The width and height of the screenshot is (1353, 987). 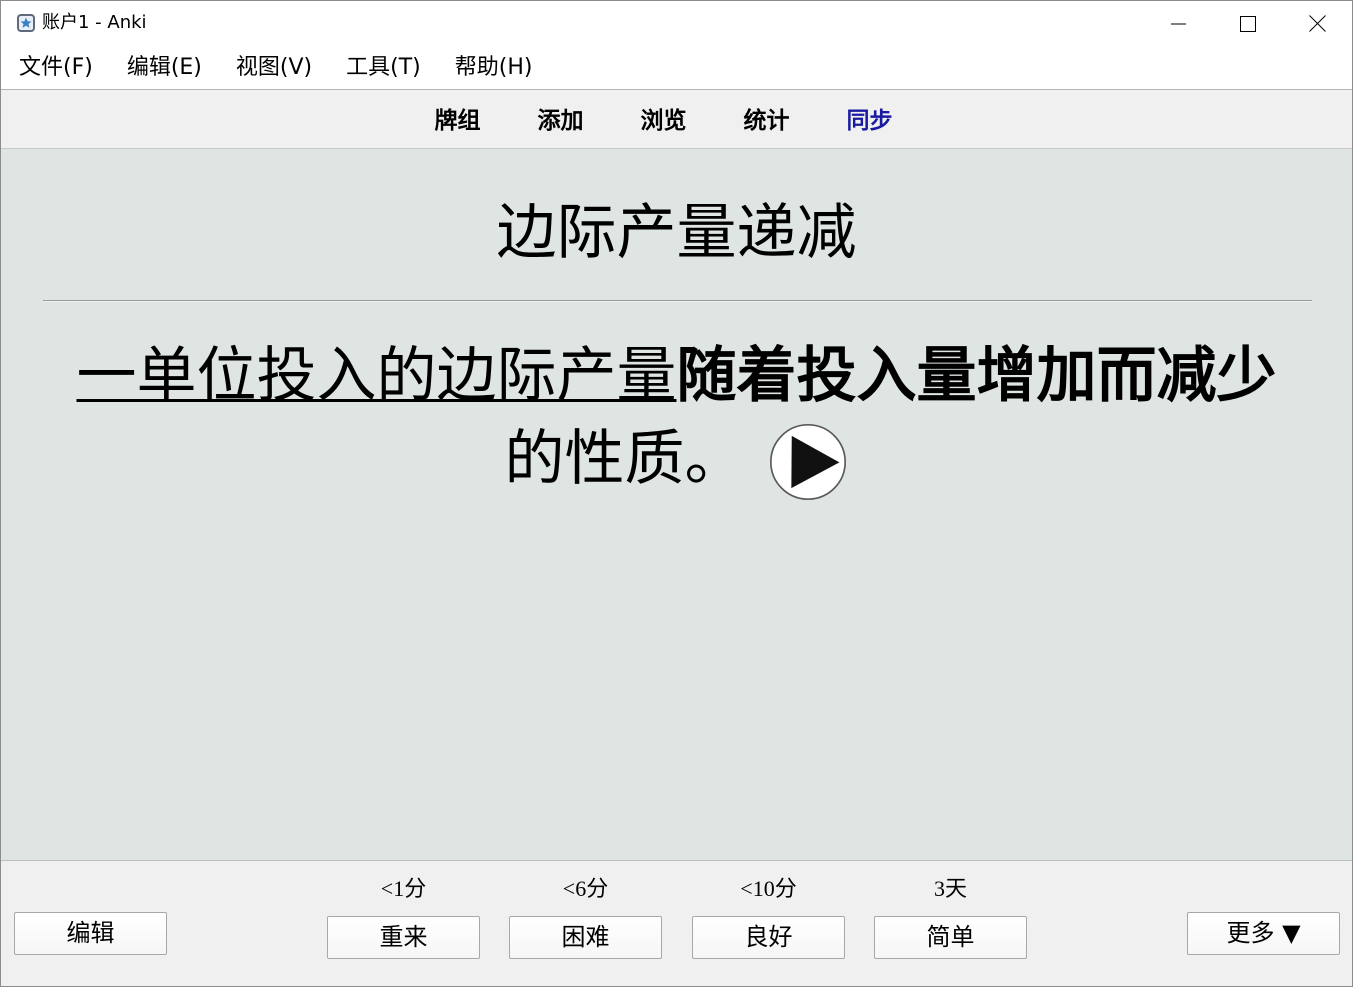 I want to click on menu-edit: 编辑(E), so click(x=164, y=68).